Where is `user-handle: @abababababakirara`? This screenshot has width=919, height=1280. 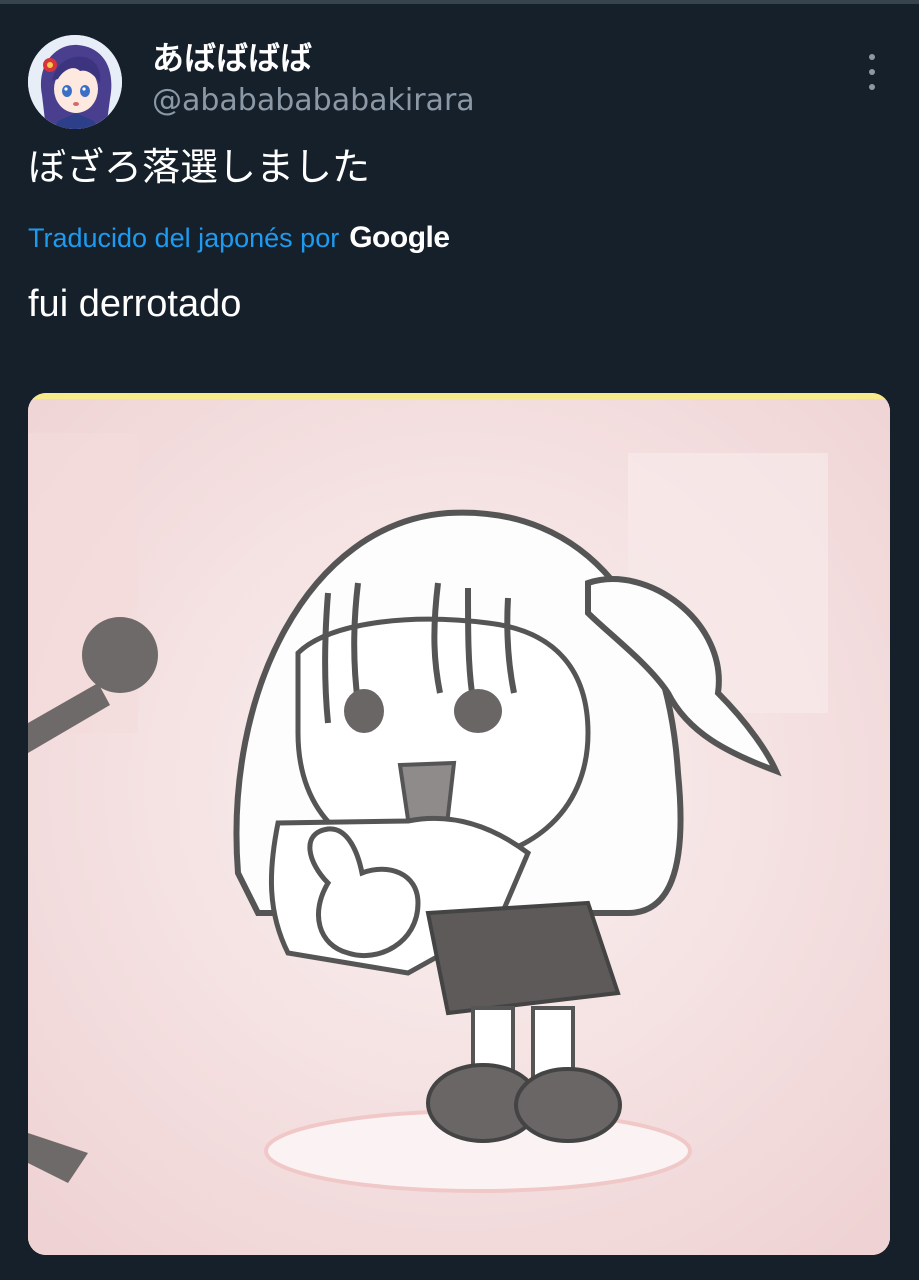 user-handle: @abababababakirara is located at coordinates (313, 101).